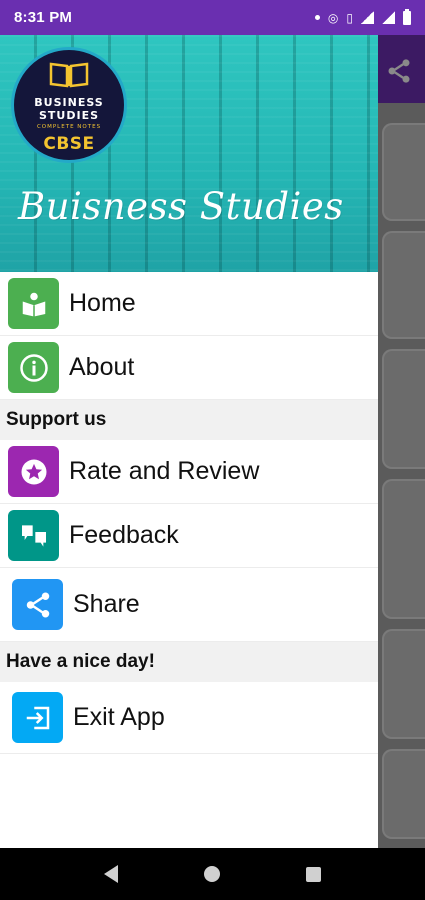 Image resolution: width=425 pixels, height=900 pixels. What do you see at coordinates (313, 874) in the screenshot?
I see `recent-apps-icon` at bounding box center [313, 874].